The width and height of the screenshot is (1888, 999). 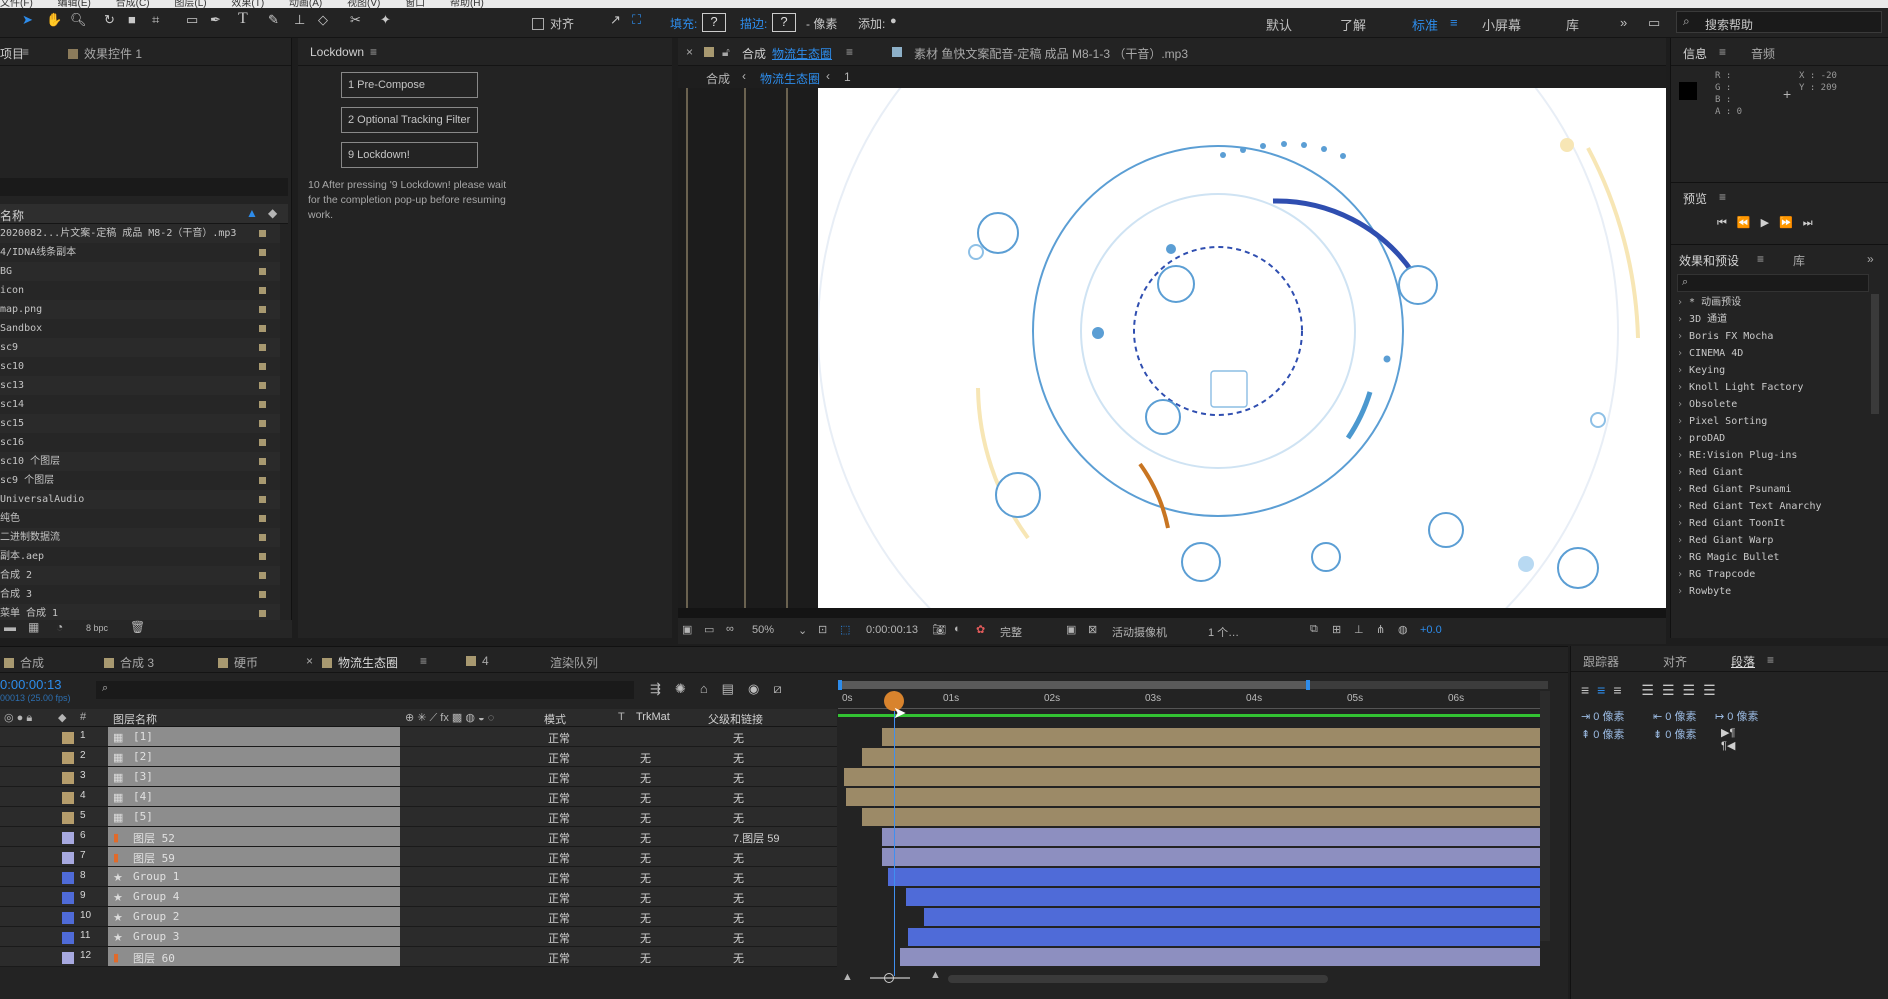 What do you see at coordinates (418, 957) in the screenshot?
I see `layer-row: 12 ▮ 图层 60 正常 无 无` at bounding box center [418, 957].